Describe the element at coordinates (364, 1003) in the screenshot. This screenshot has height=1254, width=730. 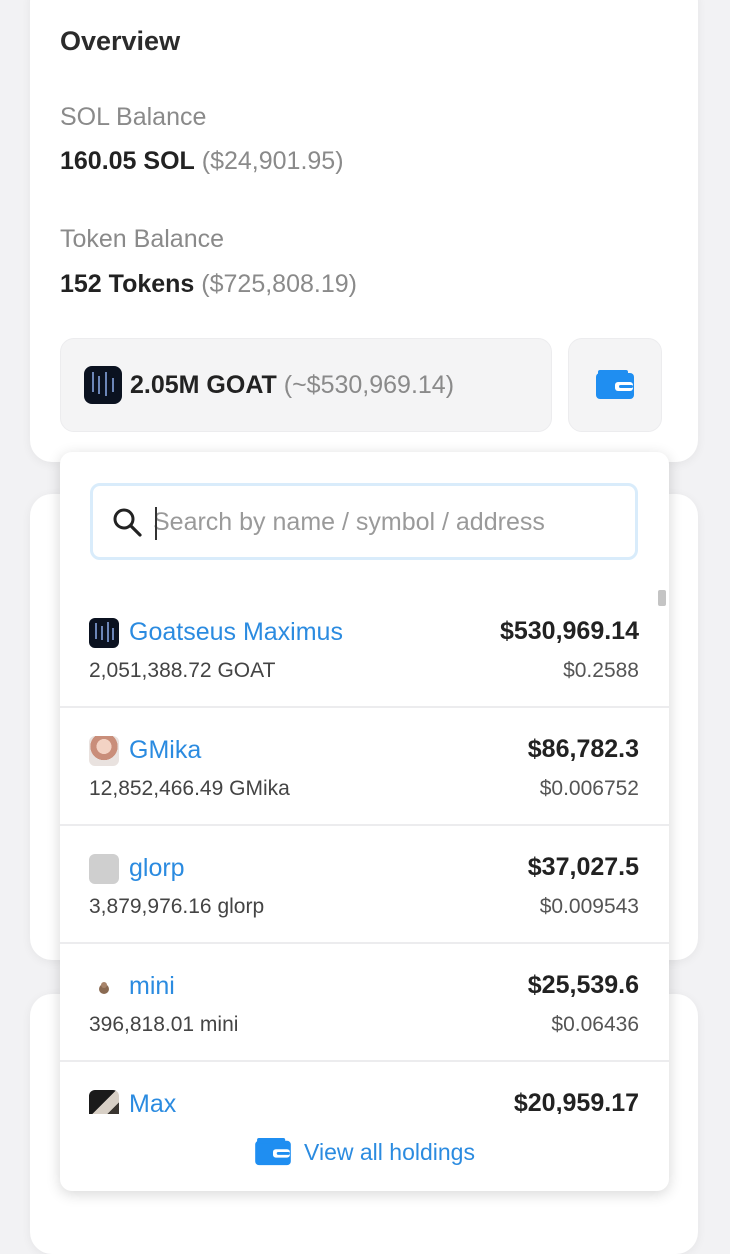
I see `holding-row: mini 396,818.01 mini $25,539.6 $0.06436` at that location.